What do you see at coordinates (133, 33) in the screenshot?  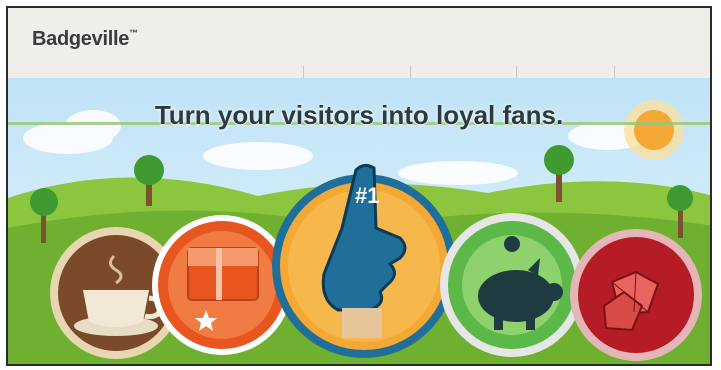 I see `trademark-mark: ™` at bounding box center [133, 33].